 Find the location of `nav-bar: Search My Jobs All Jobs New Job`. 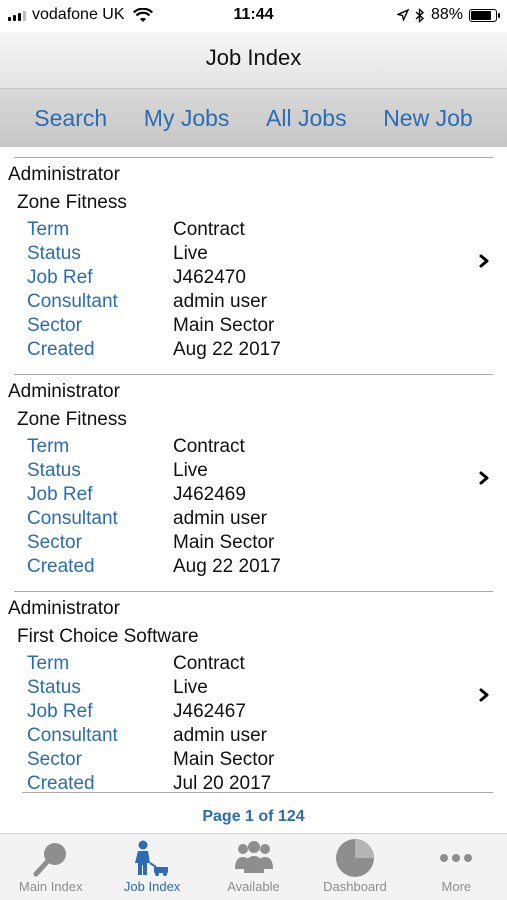

nav-bar: Search My Jobs All Jobs New Job is located at coordinates (253, 118).